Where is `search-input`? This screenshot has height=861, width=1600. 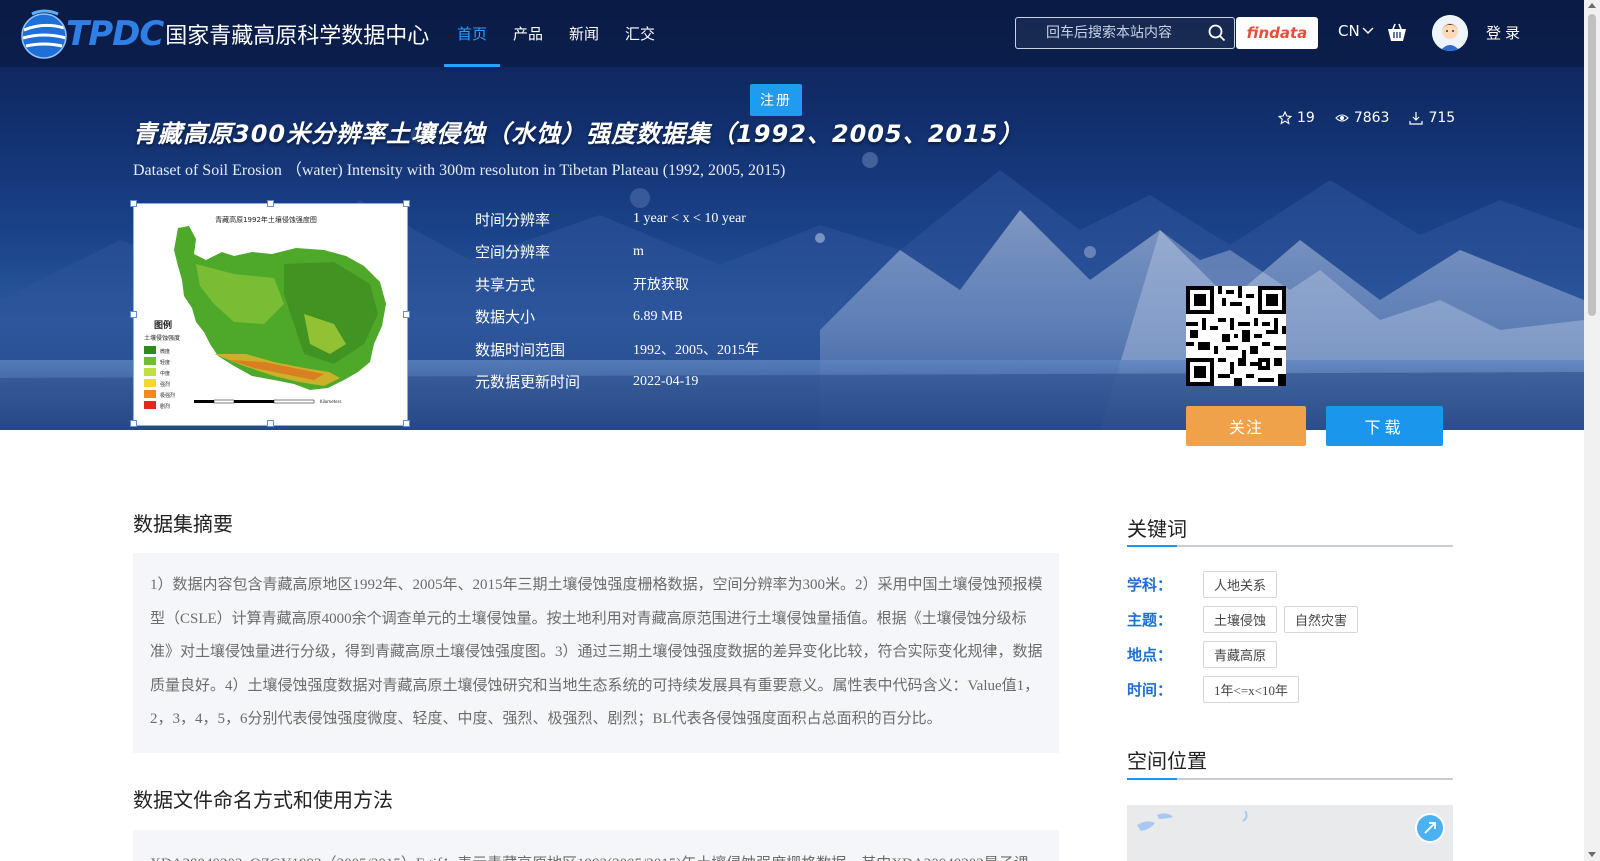
search-input is located at coordinates (1106, 33).